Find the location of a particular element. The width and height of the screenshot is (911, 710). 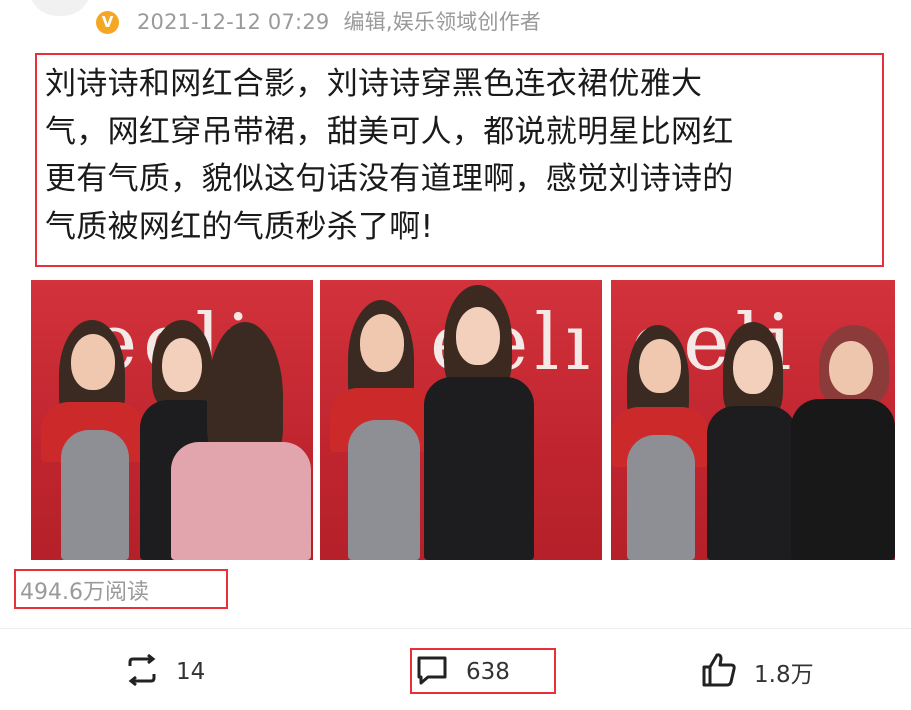

post-photo-3: eeli is located at coordinates (753, 420).